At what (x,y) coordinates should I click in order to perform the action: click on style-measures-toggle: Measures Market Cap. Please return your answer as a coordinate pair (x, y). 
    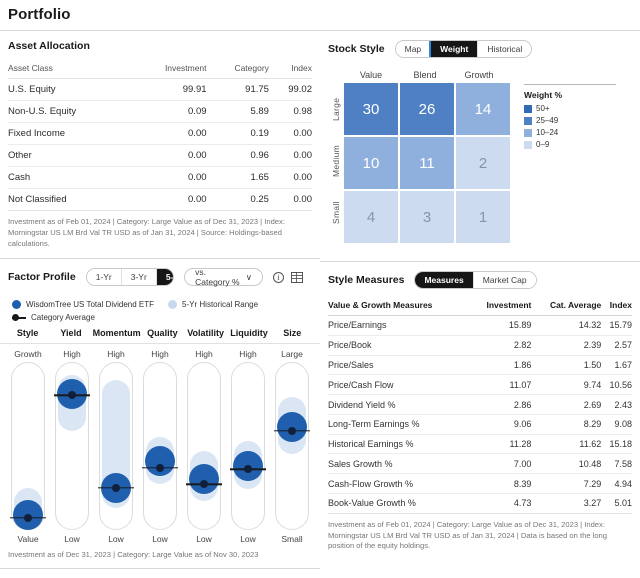
    Looking at the image, I should click on (475, 280).